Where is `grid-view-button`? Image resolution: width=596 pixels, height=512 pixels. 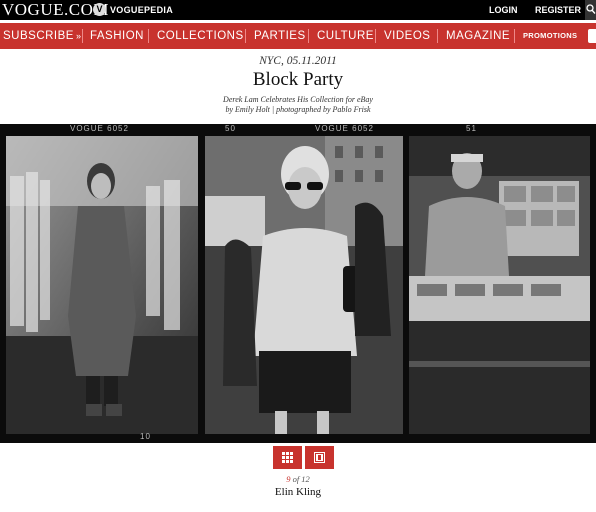 grid-view-button is located at coordinates (287, 457).